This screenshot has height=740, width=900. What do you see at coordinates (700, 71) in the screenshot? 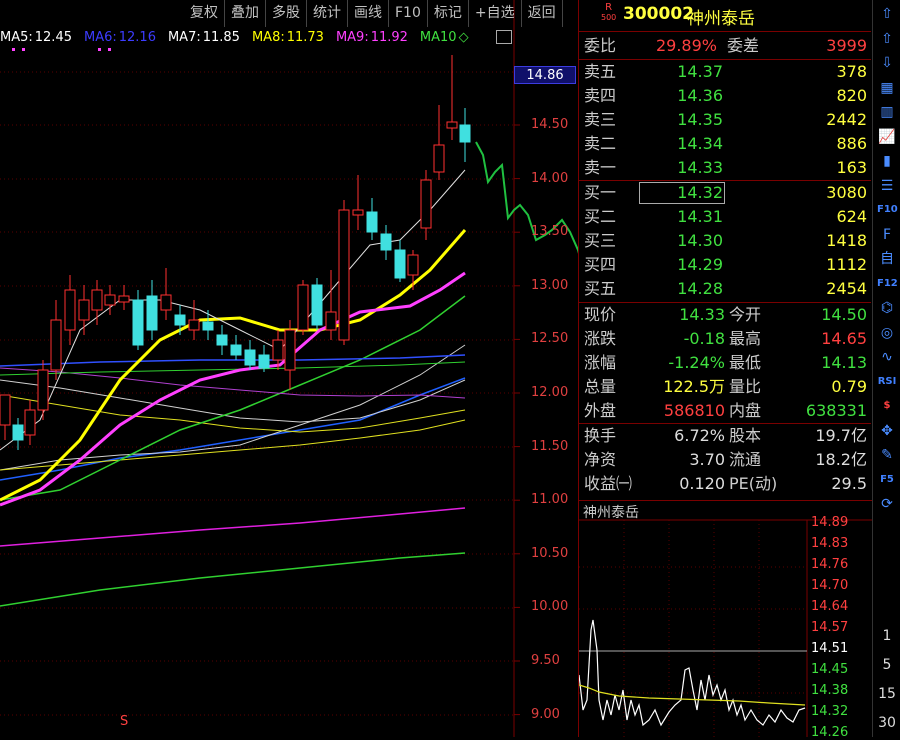
I see `sell-price: 14.37` at bounding box center [700, 71].